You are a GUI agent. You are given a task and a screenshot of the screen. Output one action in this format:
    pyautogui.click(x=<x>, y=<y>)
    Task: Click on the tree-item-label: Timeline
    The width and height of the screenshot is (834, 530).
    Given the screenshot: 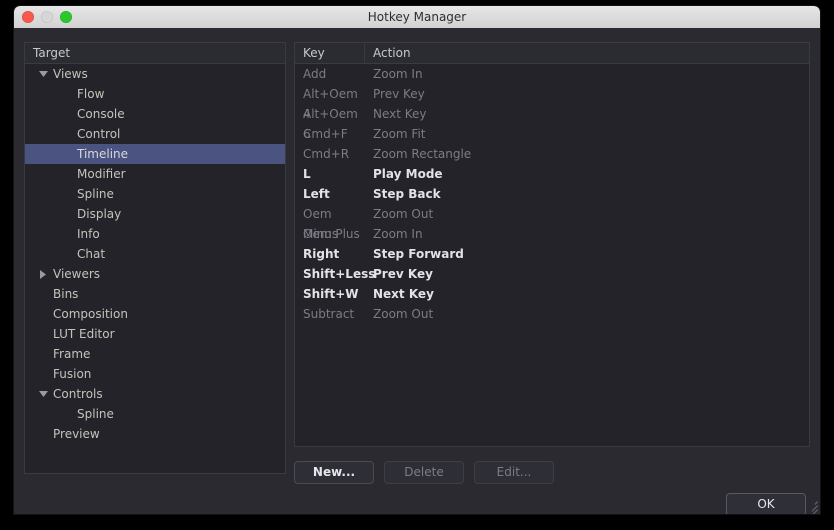 What is the action you would take?
    pyautogui.click(x=103, y=154)
    